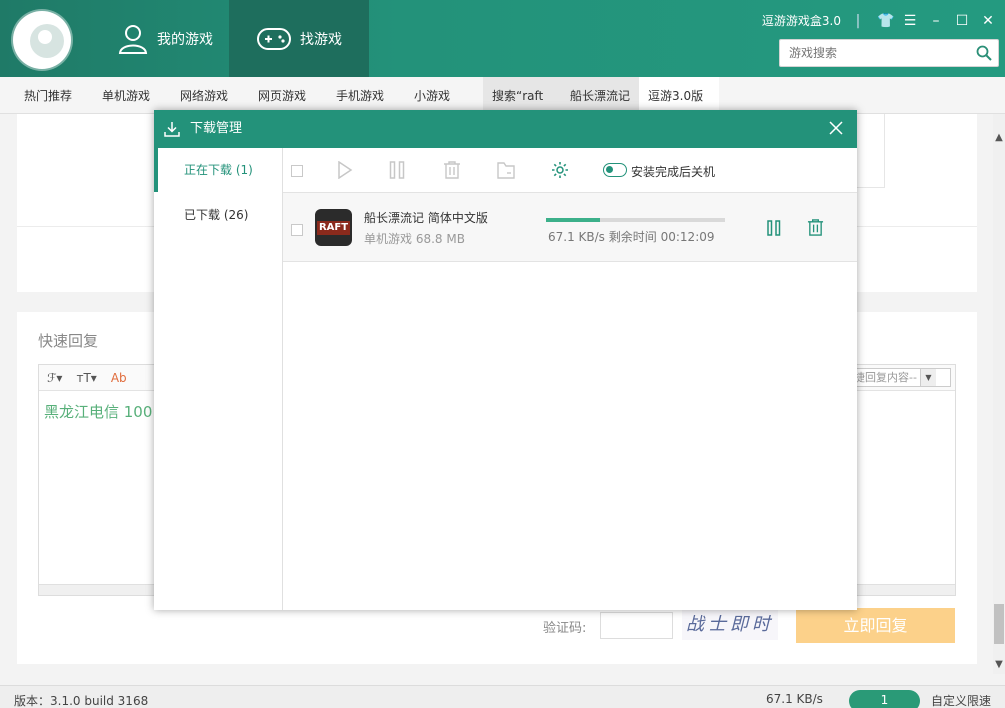 This screenshot has height=708, width=1005. I want to click on captcha-image: 战士即时, so click(730, 625).